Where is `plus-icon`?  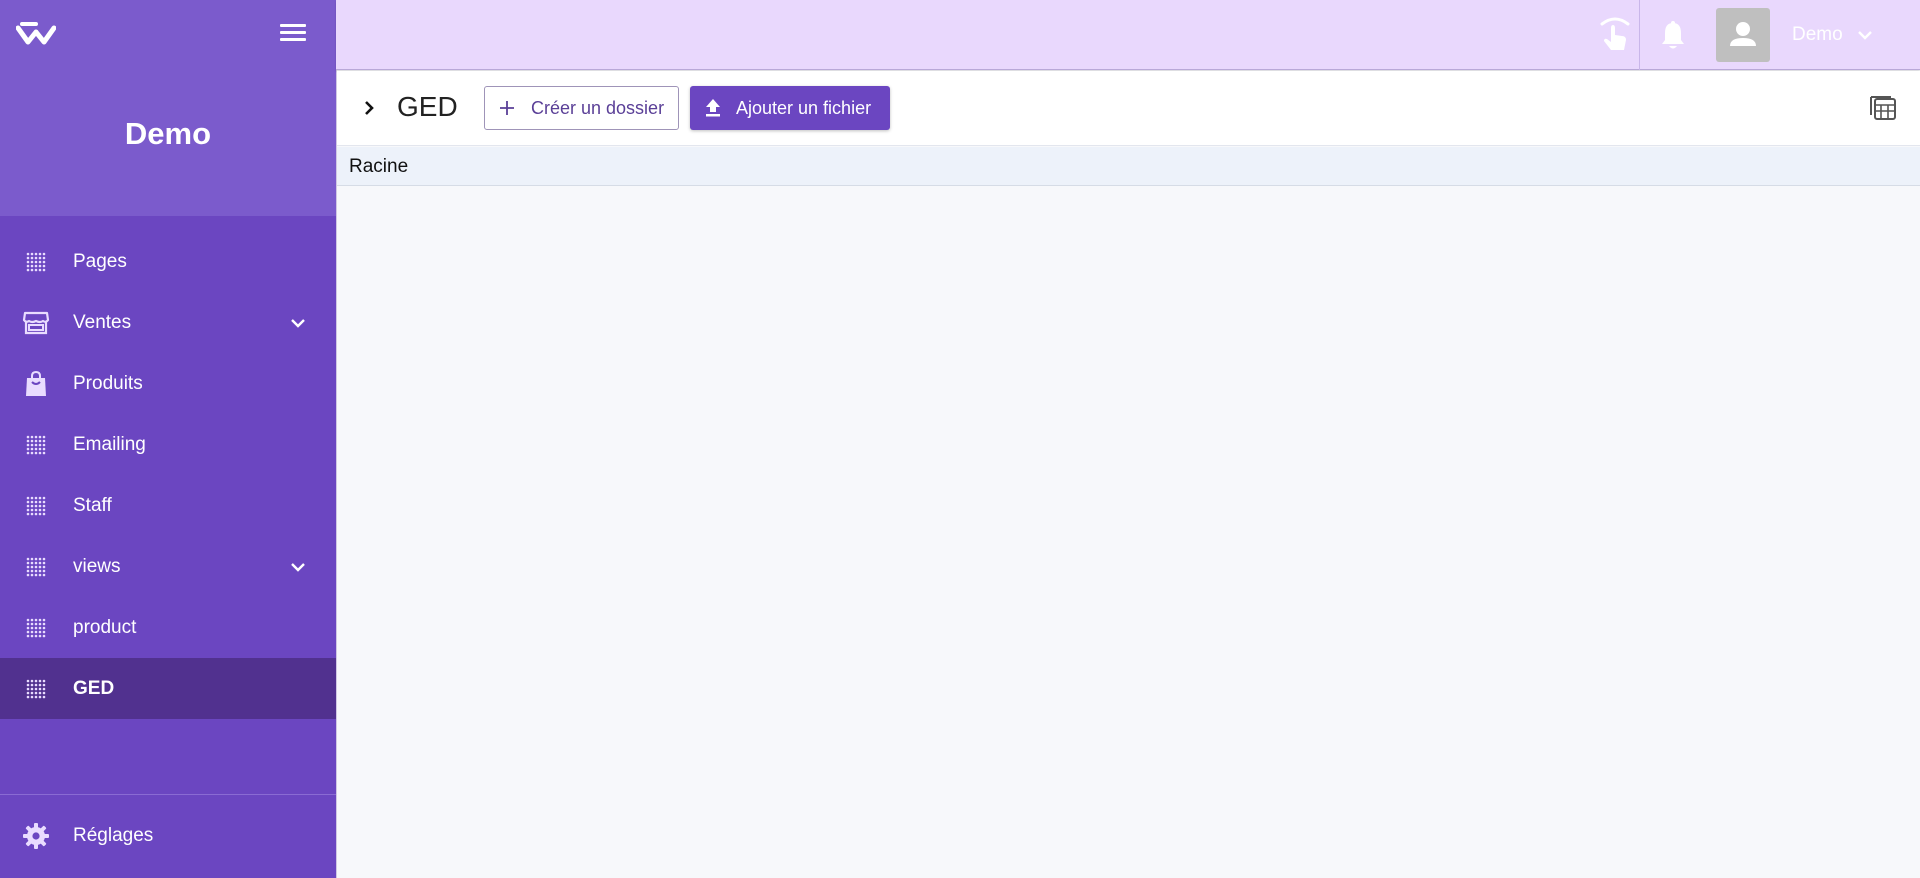
plus-icon is located at coordinates (507, 108).